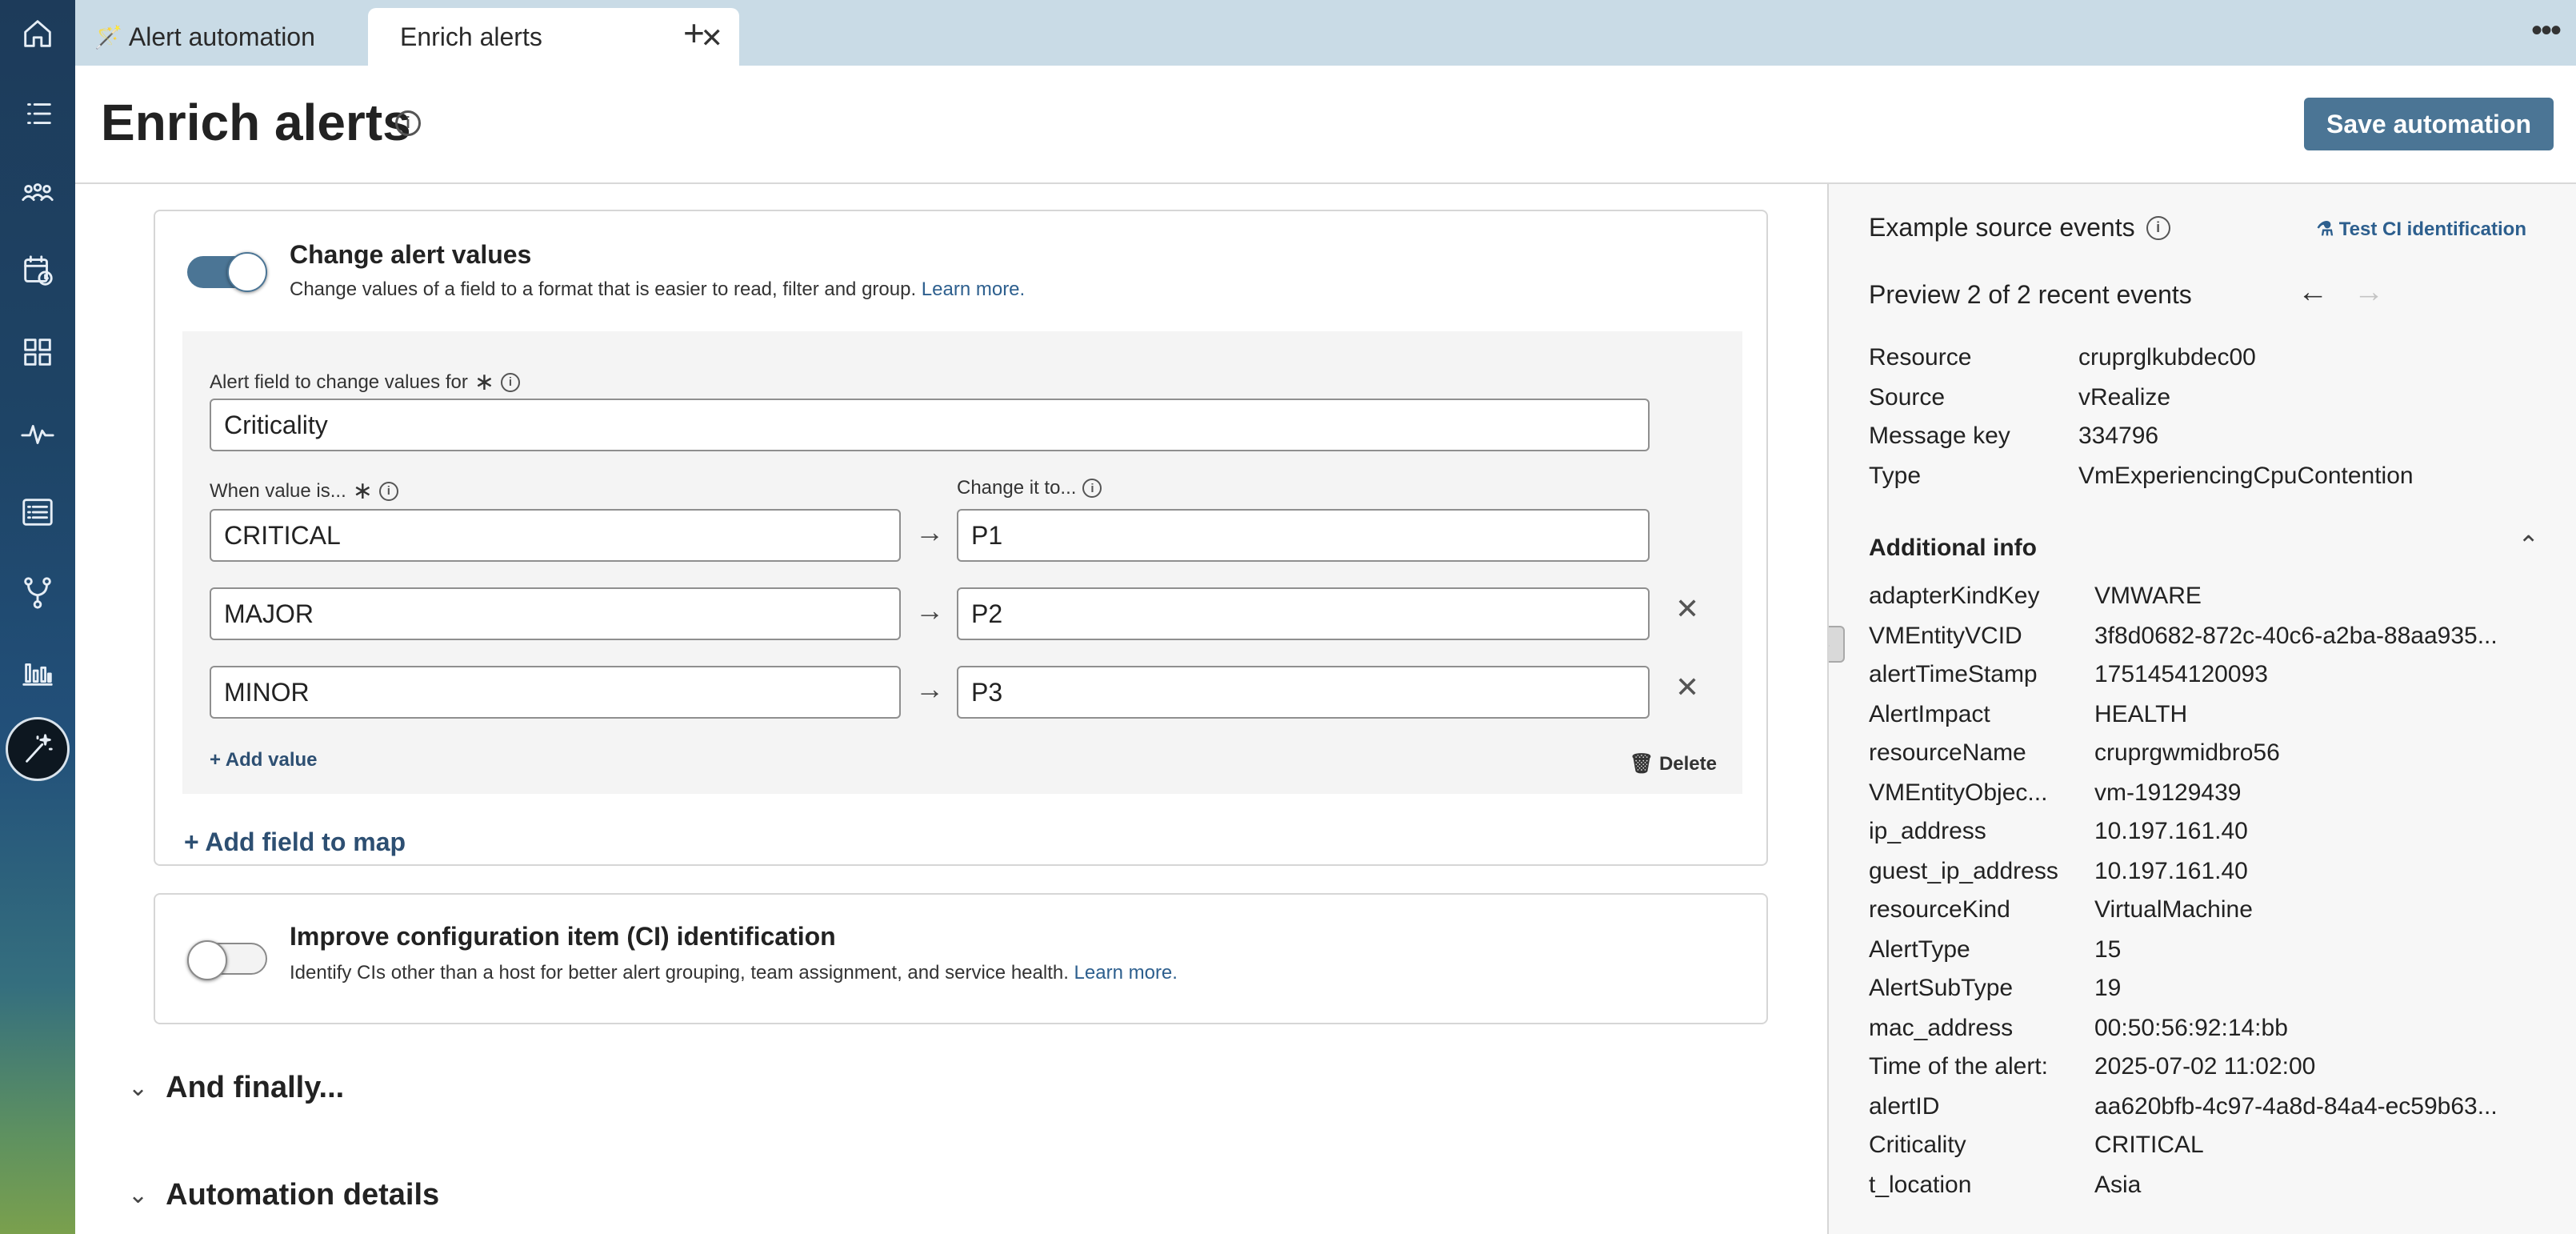  What do you see at coordinates (1029, 488) in the screenshot?
I see `change-to-label: Change it to... i` at bounding box center [1029, 488].